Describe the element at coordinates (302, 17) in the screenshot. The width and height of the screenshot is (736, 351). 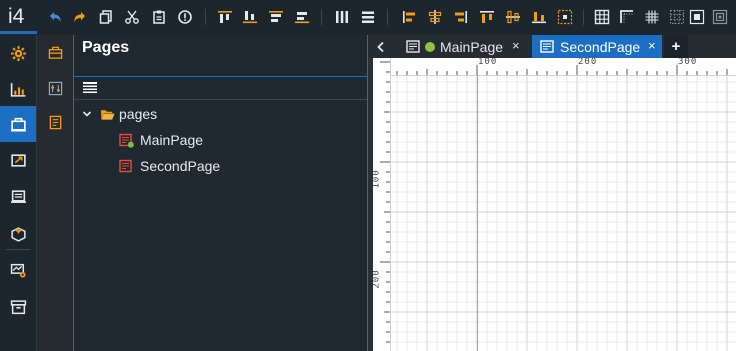
I see `distribute-vertical-icon` at that location.